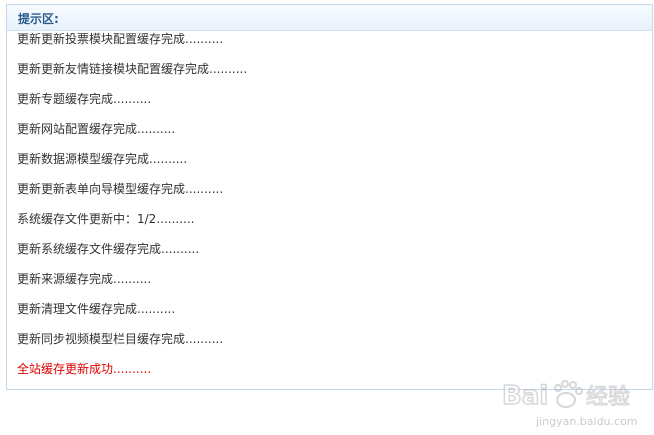  I want to click on svg-text: Bai, so click(525, 396).